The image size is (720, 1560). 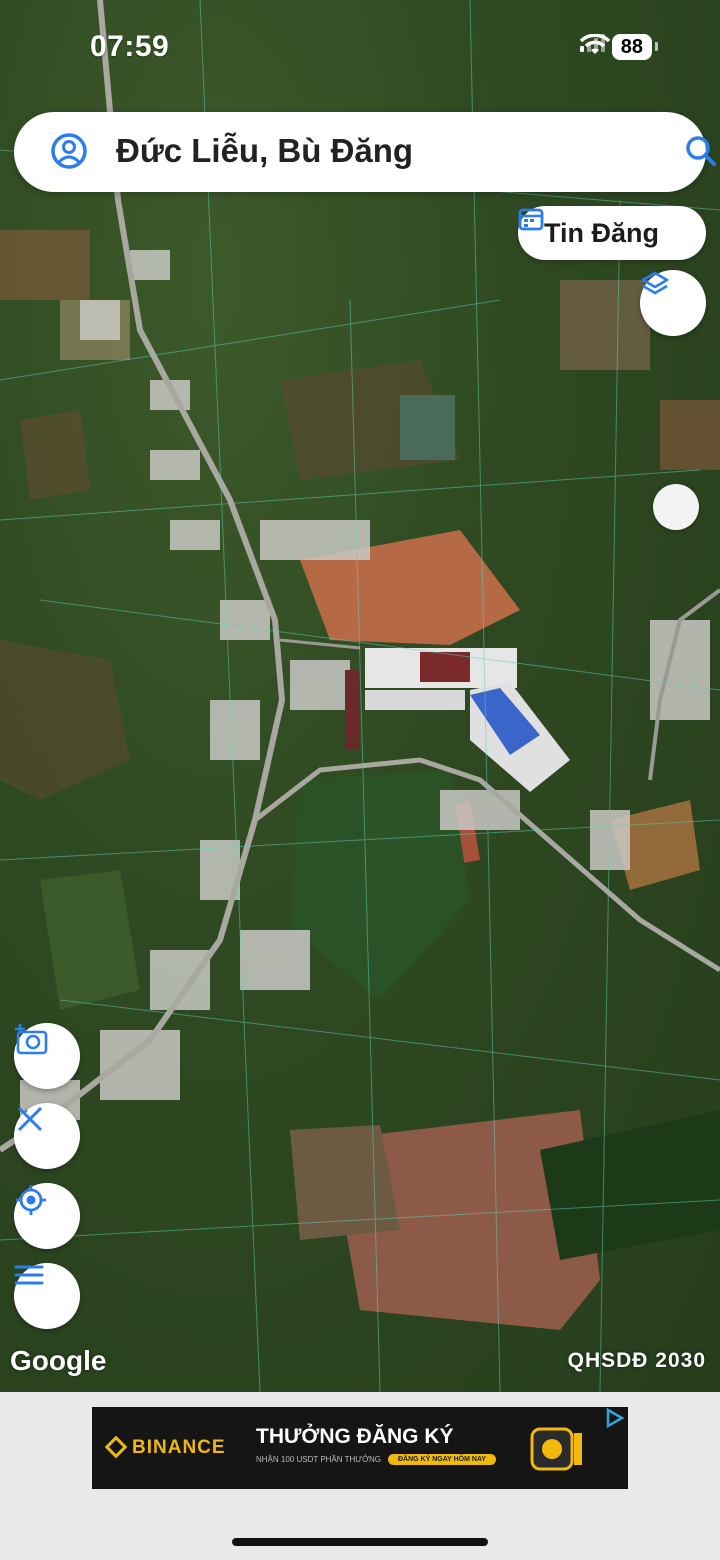 What do you see at coordinates (47, 1216) in the screenshot?
I see `locate-button` at bounding box center [47, 1216].